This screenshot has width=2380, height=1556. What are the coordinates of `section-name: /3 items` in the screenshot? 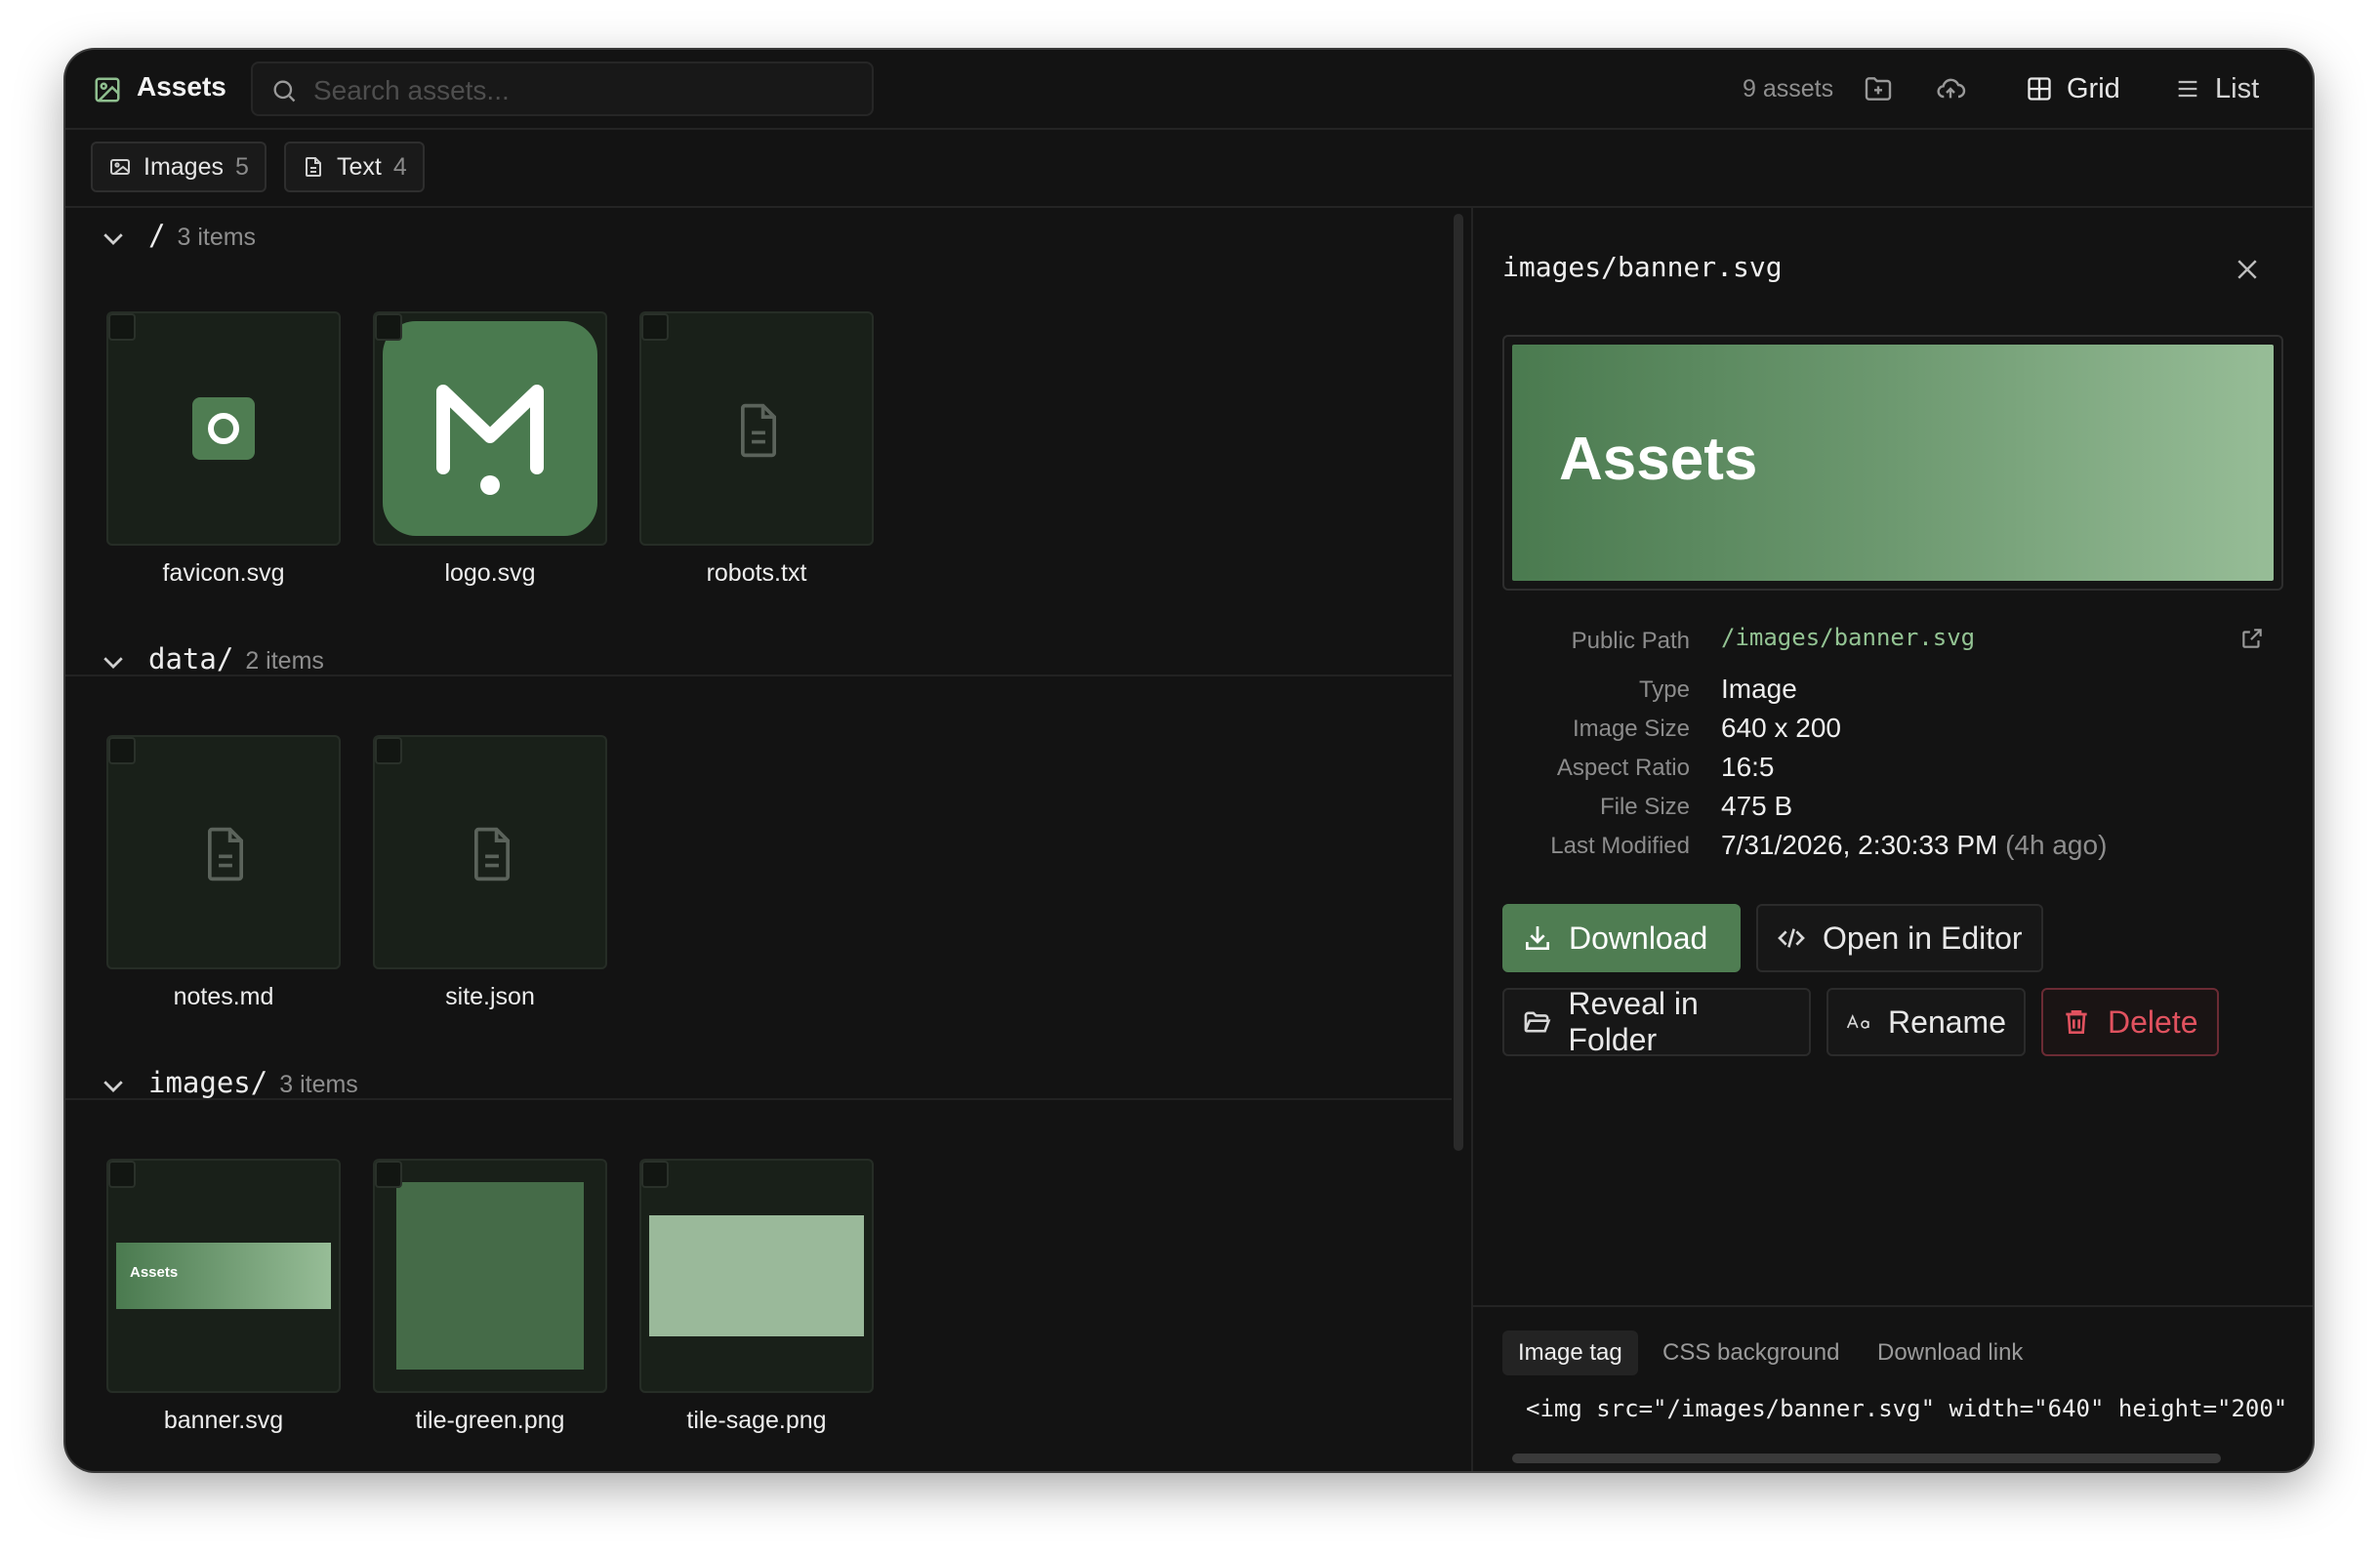 It's located at (202, 236).